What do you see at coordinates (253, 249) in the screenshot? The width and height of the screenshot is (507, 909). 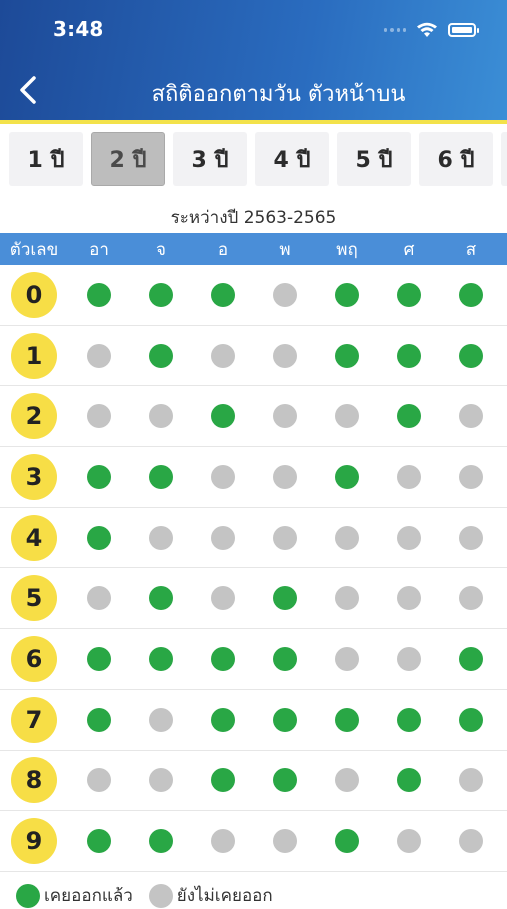 I see `table-header: ตัวเลข อา จ อ พ พฤ ศ ส` at bounding box center [253, 249].